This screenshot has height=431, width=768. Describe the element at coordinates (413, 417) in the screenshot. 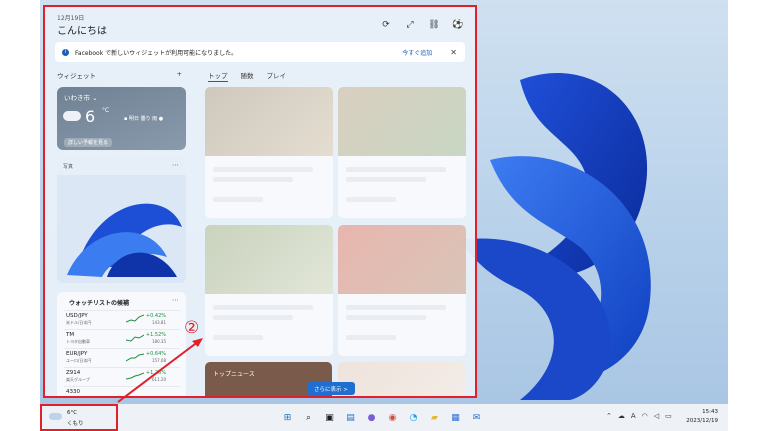

I see `edge-icon: ◔` at that location.